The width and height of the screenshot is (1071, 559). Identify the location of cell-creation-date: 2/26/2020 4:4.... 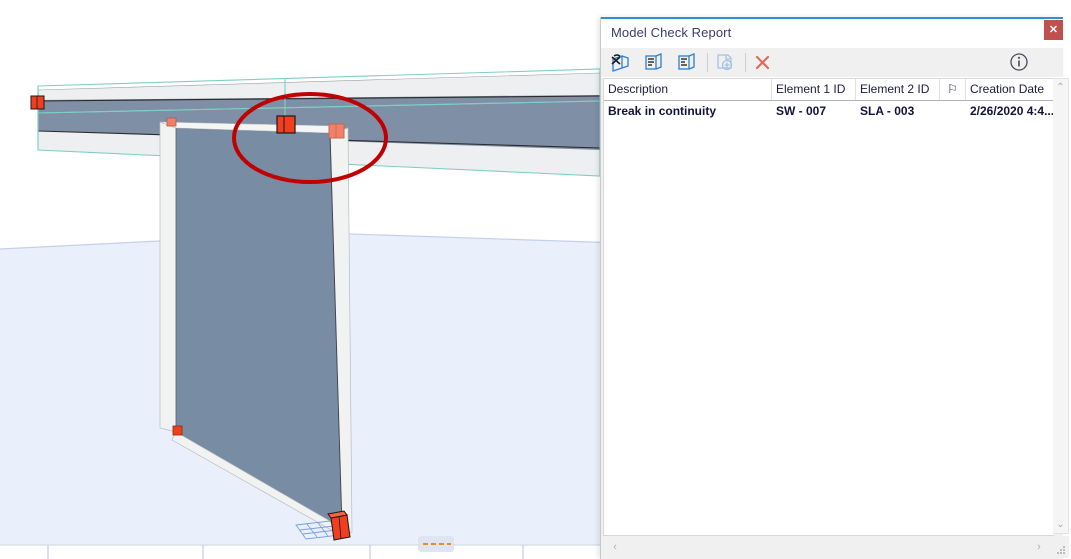
(1012, 111).